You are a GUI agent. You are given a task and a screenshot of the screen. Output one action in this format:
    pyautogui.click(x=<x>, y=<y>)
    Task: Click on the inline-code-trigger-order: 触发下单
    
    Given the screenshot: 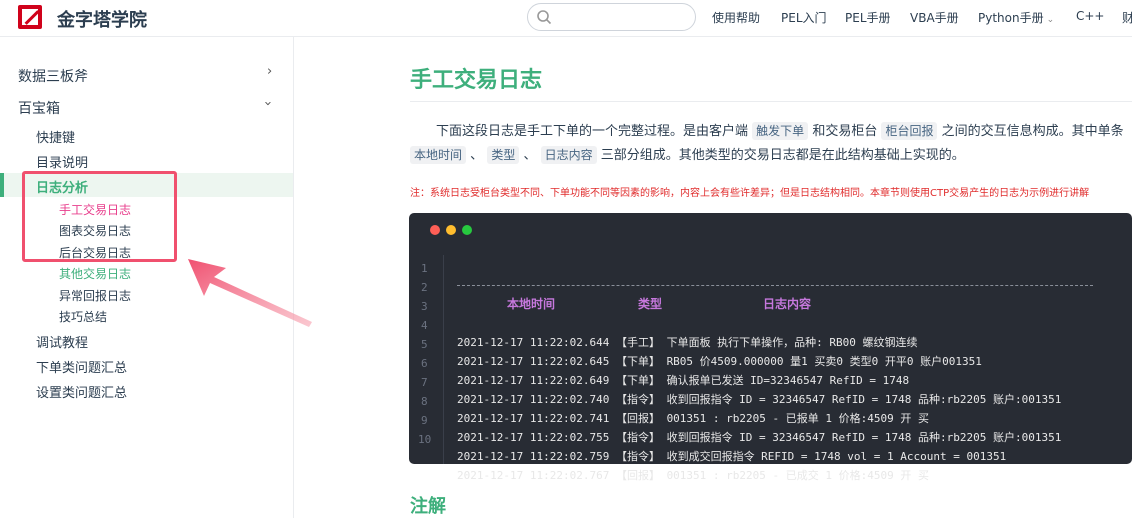 What is the action you would take?
    pyautogui.click(x=780, y=131)
    